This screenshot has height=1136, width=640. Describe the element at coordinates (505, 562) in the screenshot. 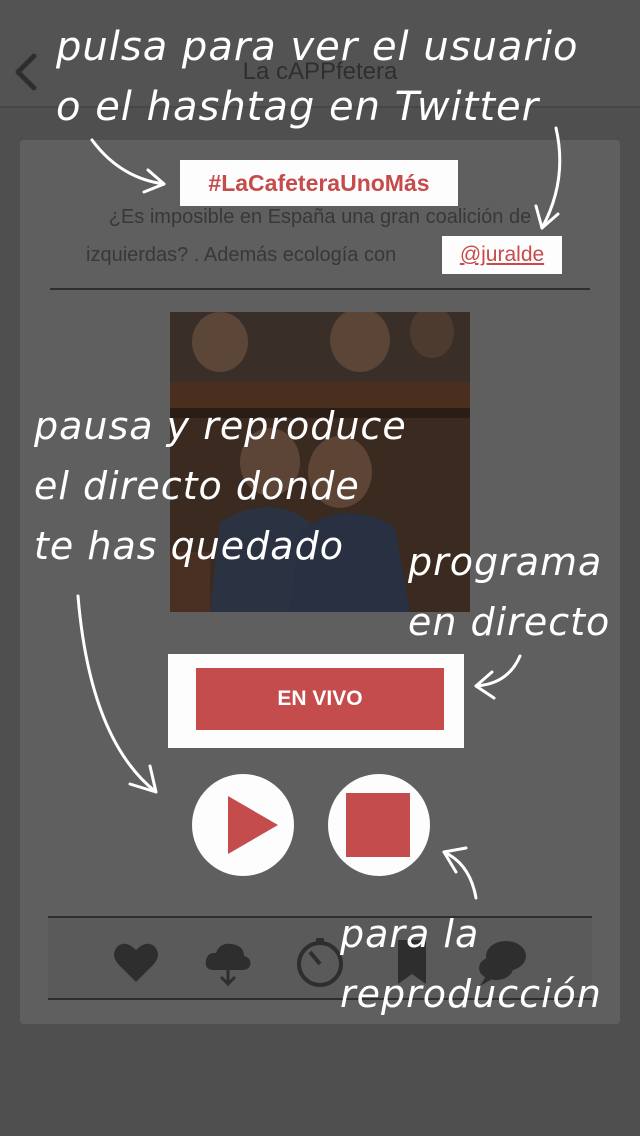

I see `annotation-live-line1: programa` at that location.